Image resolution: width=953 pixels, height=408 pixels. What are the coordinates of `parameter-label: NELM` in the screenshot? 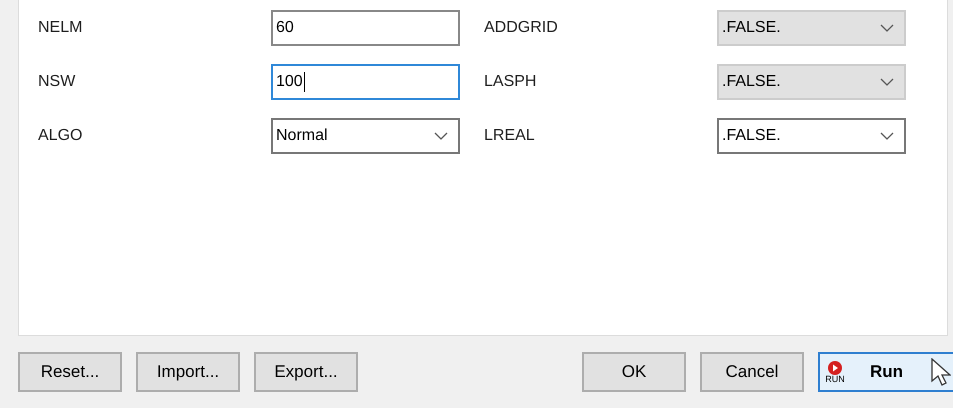 It's located at (61, 28).